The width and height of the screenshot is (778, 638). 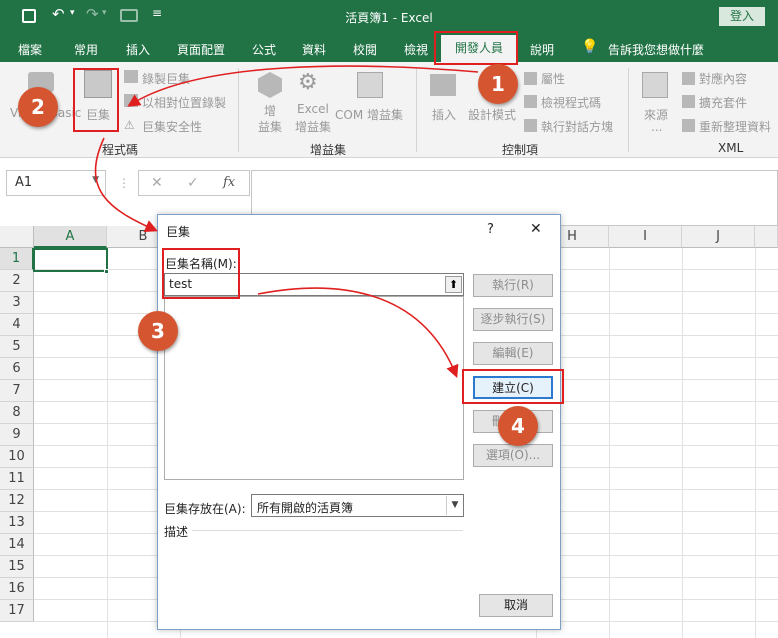 I want to click on step-badge-3: 3, so click(x=158, y=331).